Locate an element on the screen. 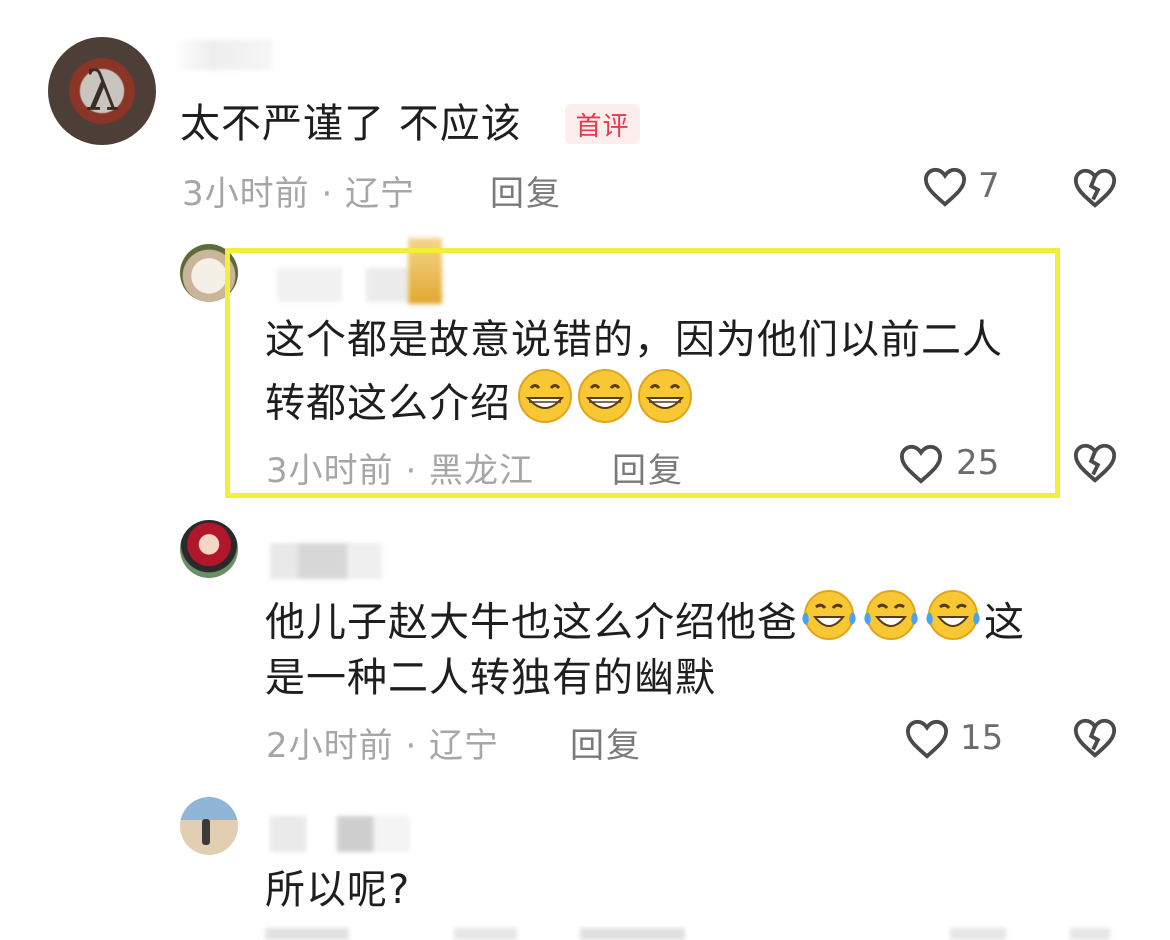 This screenshot has height=940, width=1170. first-comment-badge: 首评 is located at coordinates (602, 124).